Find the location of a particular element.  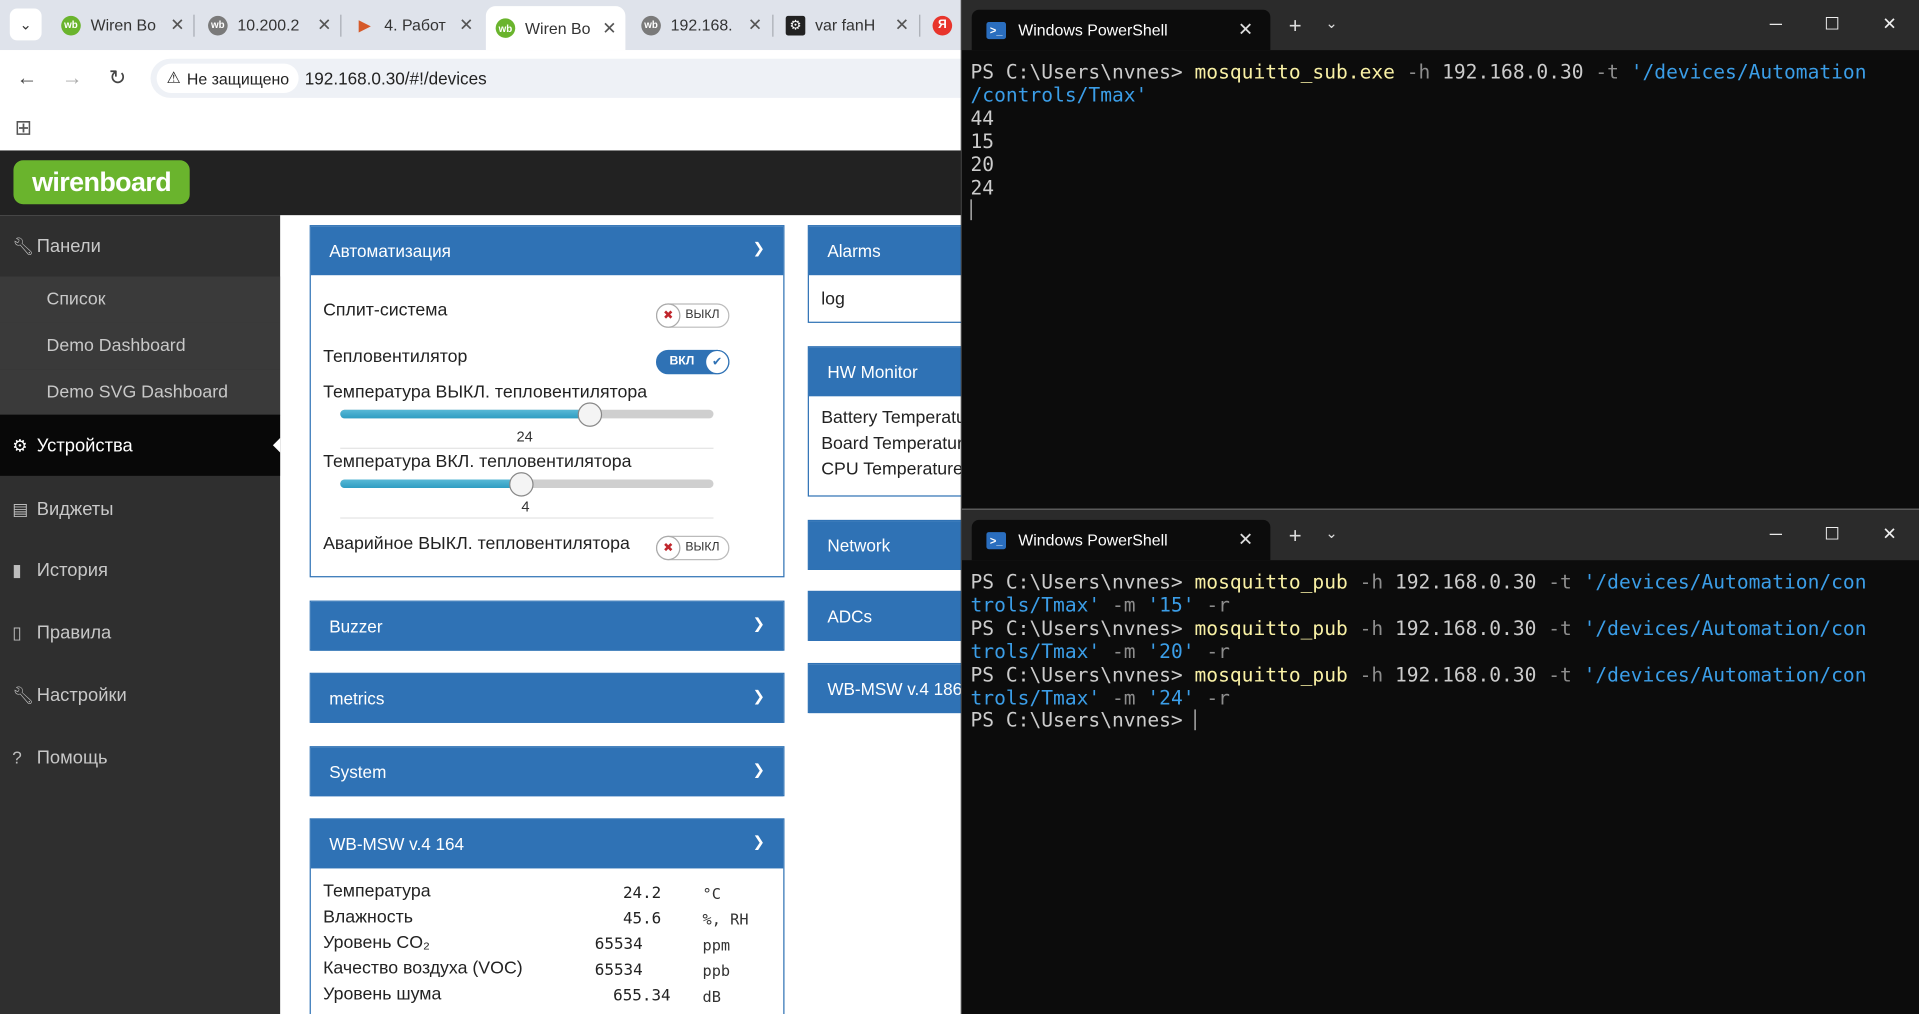

metrics-panel: metrics ❯ is located at coordinates (547, 697).